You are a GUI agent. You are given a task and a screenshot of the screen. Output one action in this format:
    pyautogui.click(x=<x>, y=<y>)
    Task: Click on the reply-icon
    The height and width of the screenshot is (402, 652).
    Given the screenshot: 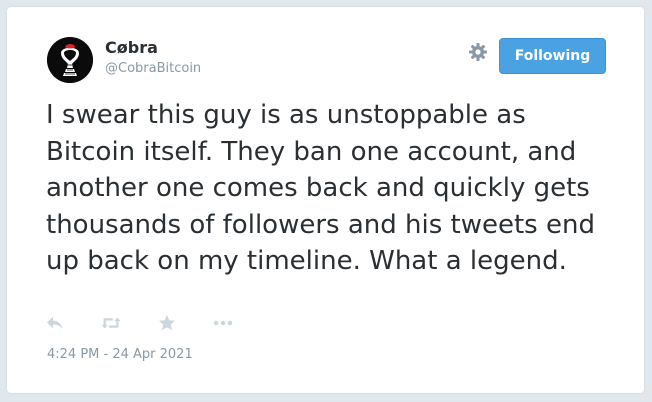 What is the action you would take?
    pyautogui.click(x=55, y=323)
    